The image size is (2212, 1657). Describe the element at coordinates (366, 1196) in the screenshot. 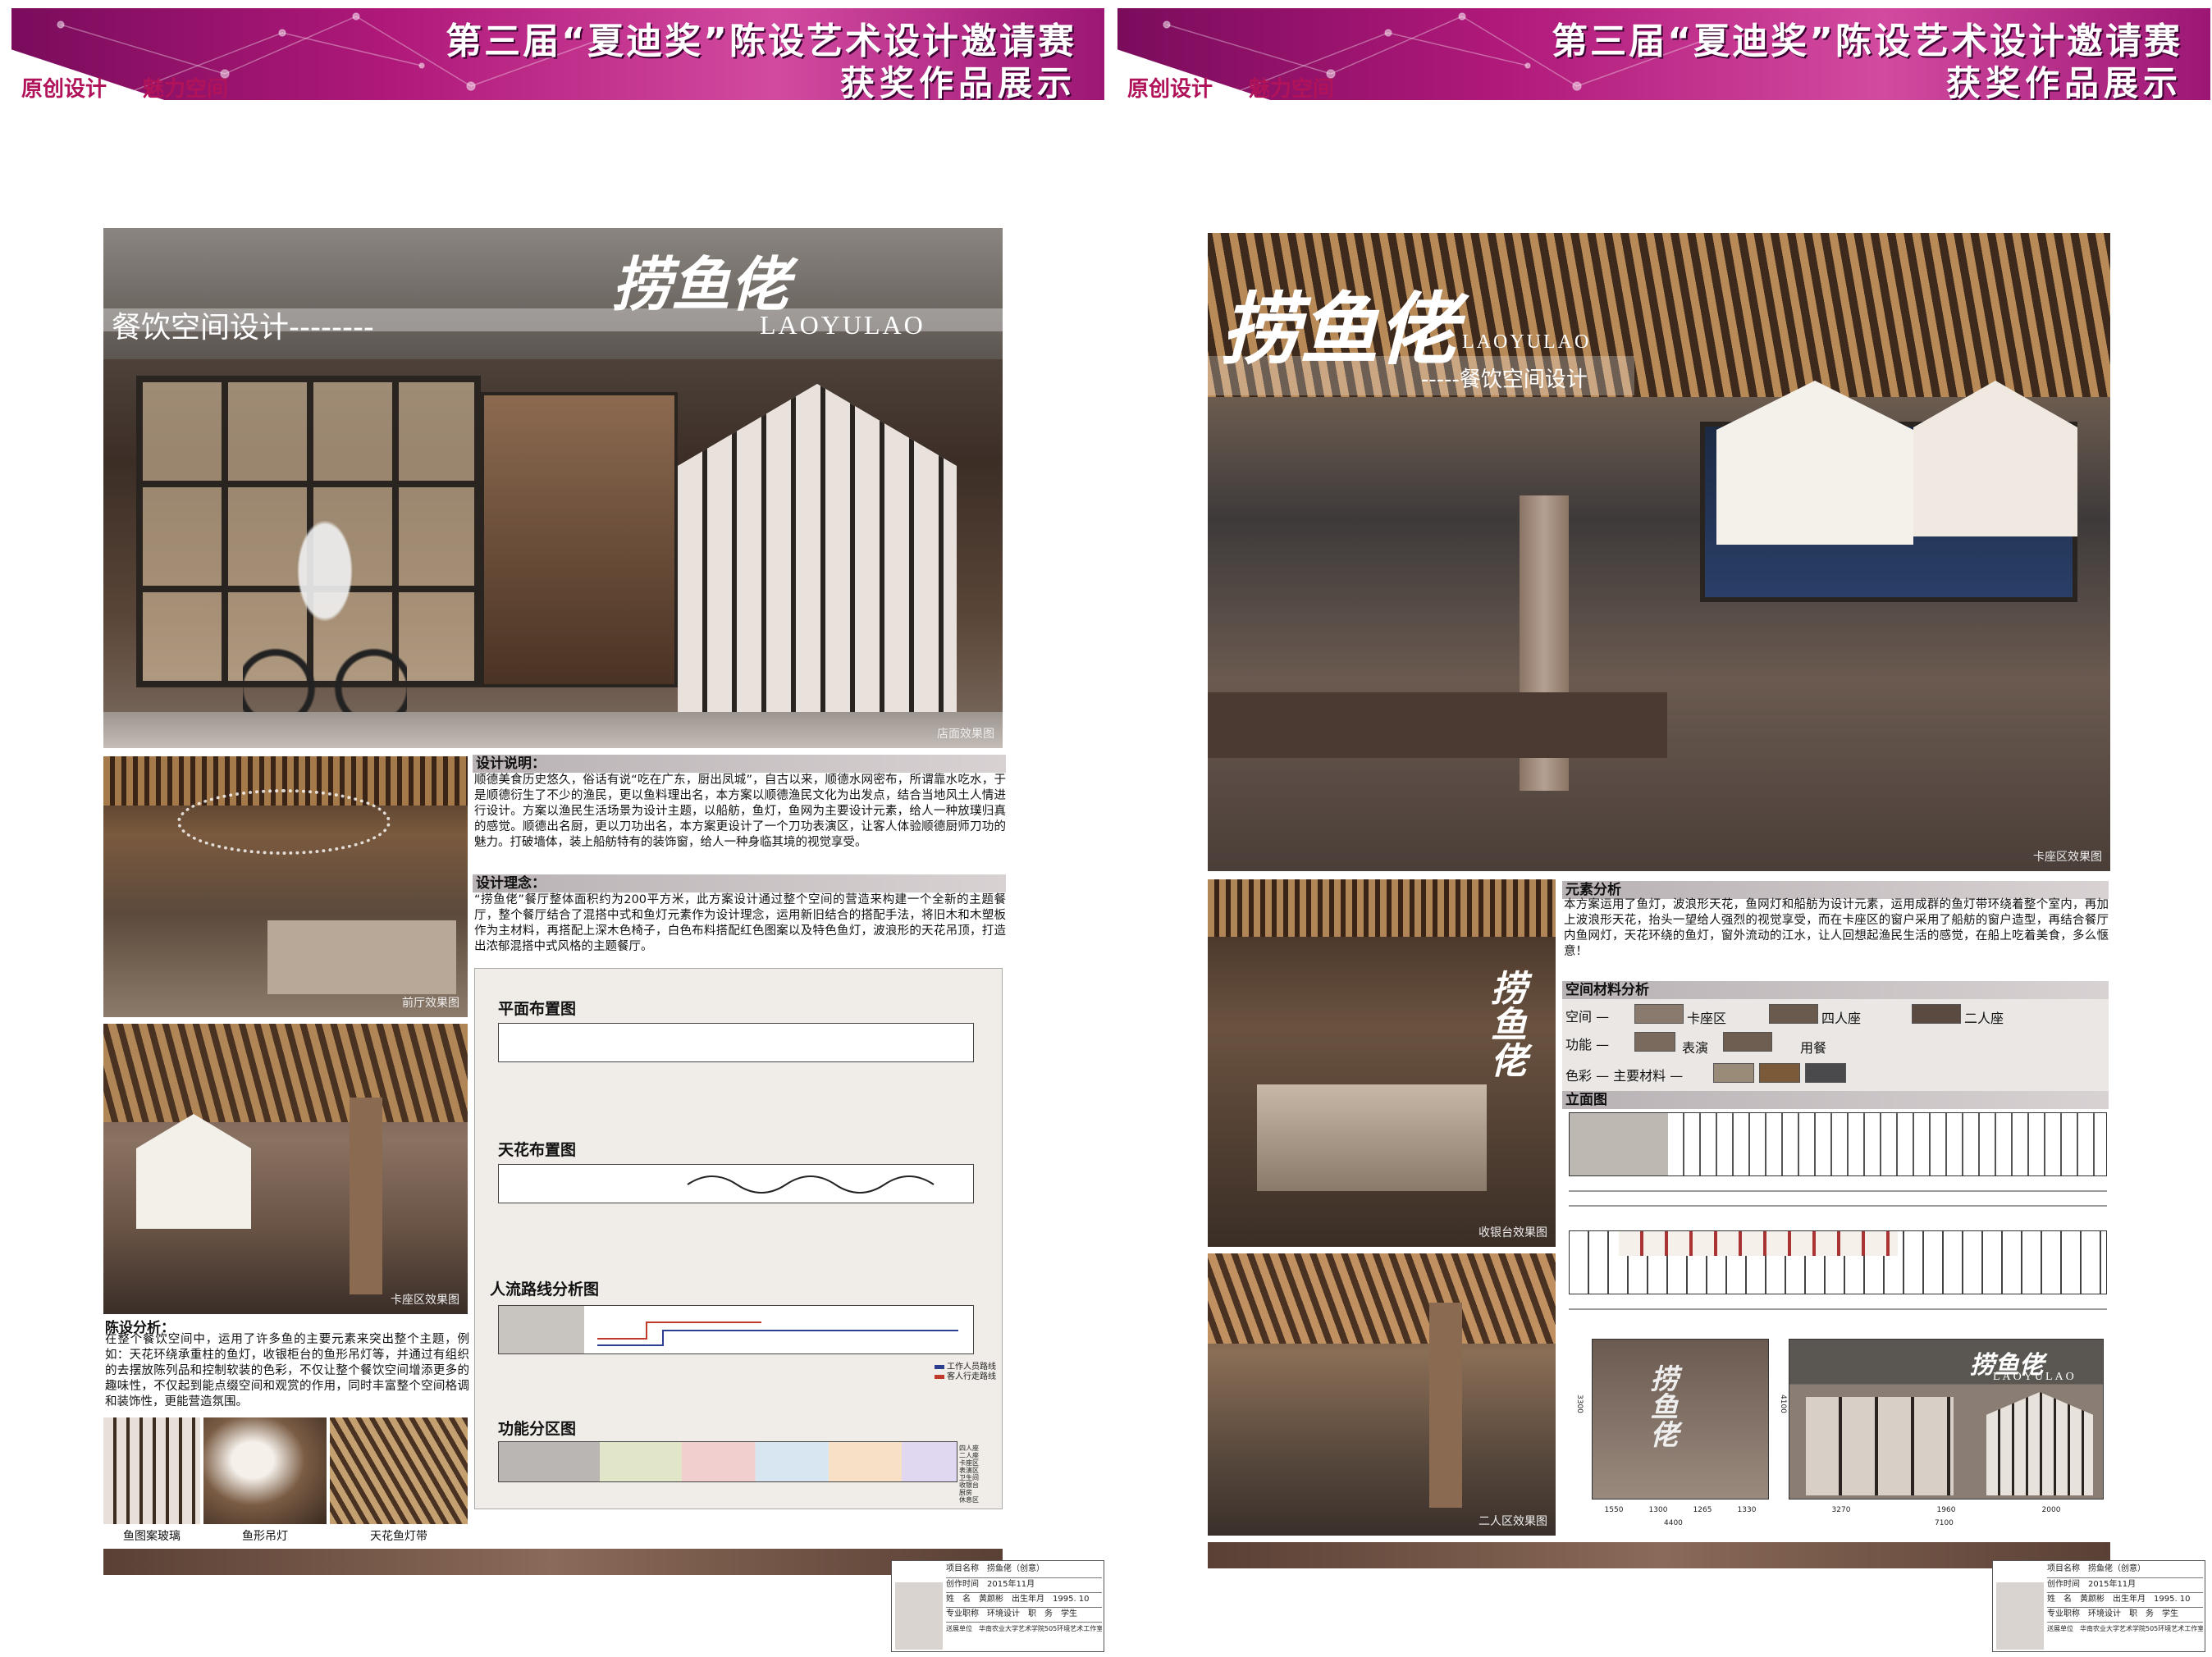

I see `column` at that location.